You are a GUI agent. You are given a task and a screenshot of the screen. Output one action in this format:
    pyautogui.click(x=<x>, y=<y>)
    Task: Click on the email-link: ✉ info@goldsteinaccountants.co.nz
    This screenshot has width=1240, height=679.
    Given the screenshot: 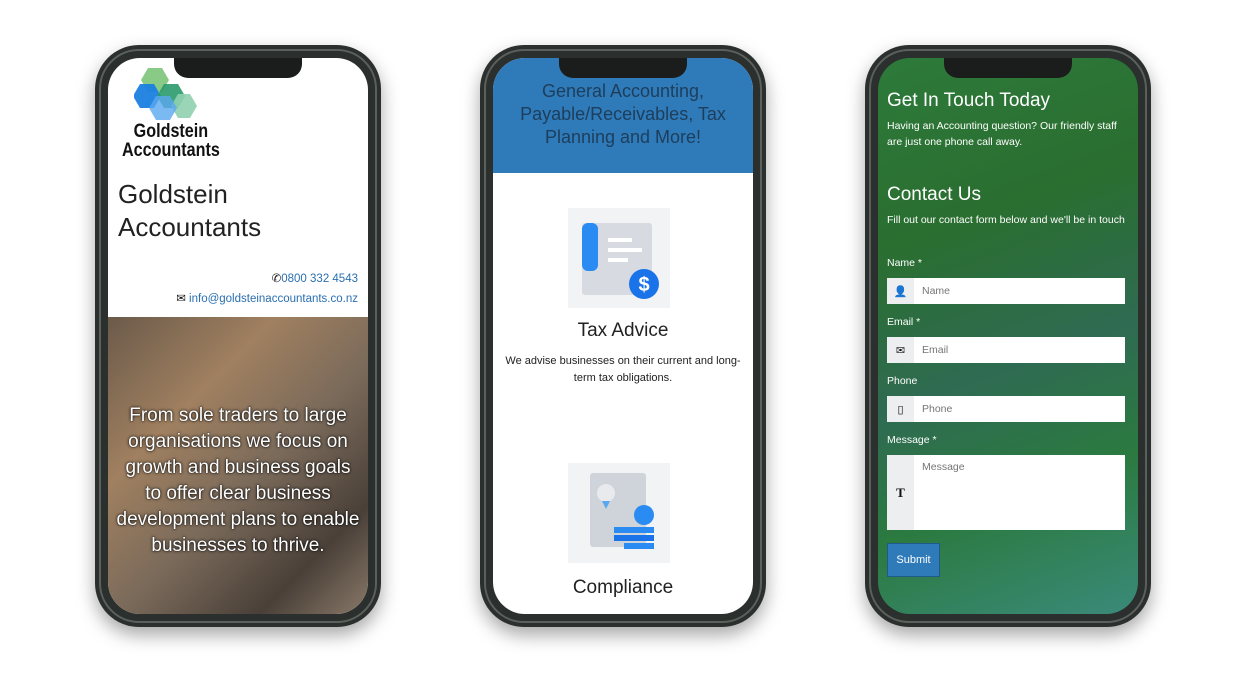 What is the action you would take?
    pyautogui.click(x=267, y=298)
    